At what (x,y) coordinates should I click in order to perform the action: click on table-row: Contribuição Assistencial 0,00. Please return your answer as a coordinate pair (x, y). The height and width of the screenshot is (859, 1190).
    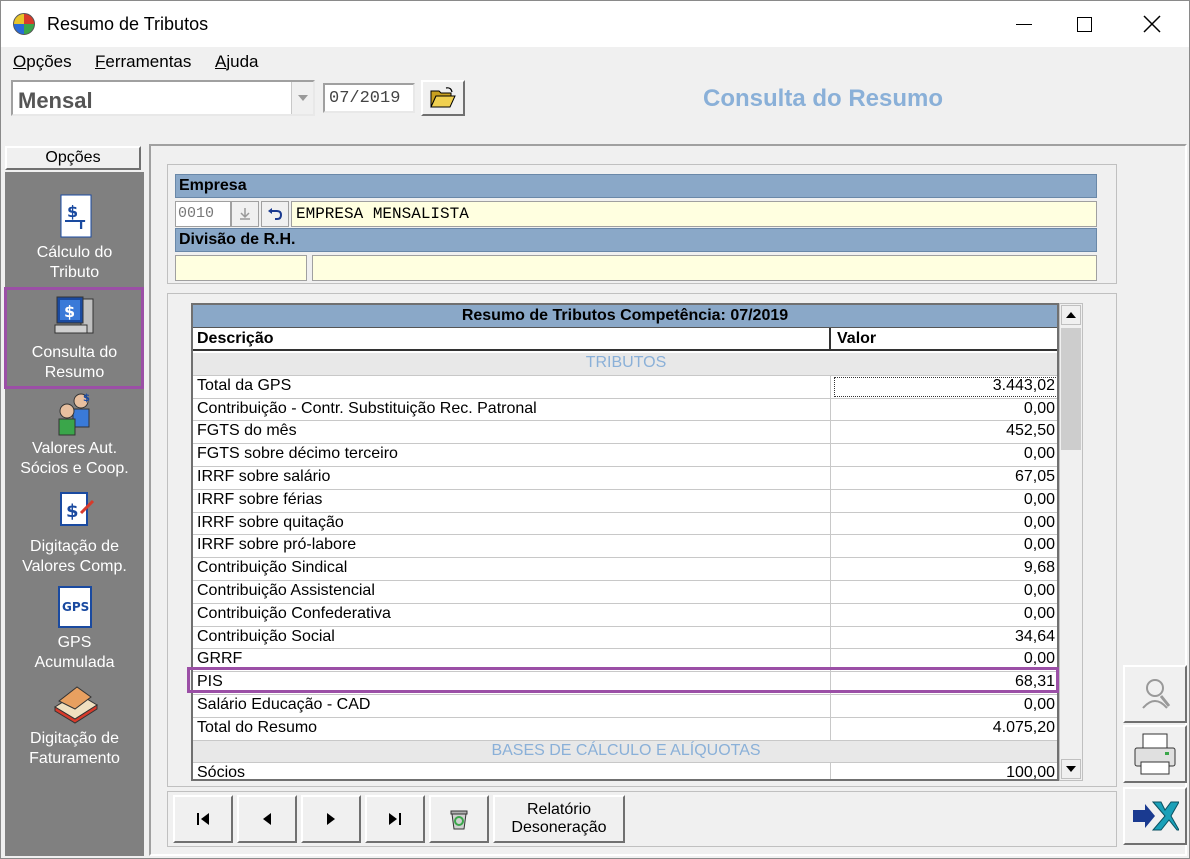
    Looking at the image, I should click on (625, 592).